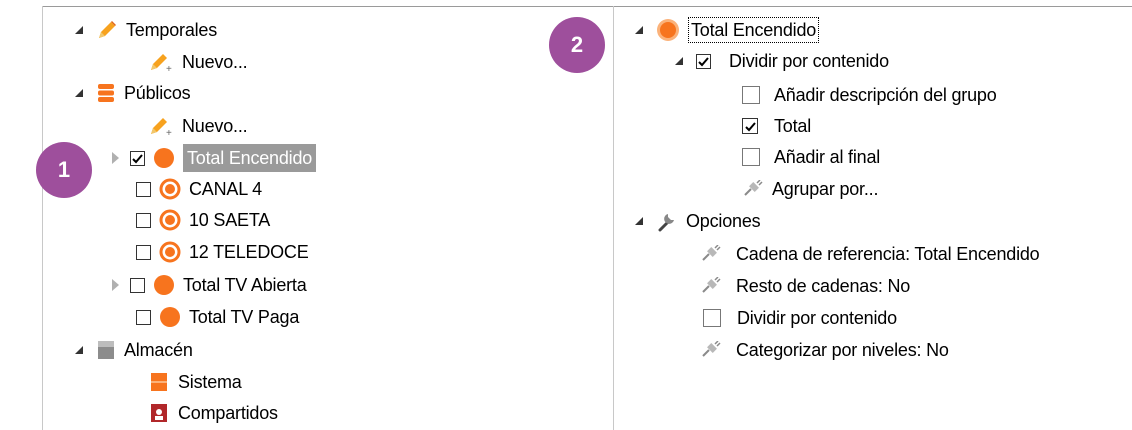  What do you see at coordinates (106, 93) in the screenshot?
I see `database-icon` at bounding box center [106, 93].